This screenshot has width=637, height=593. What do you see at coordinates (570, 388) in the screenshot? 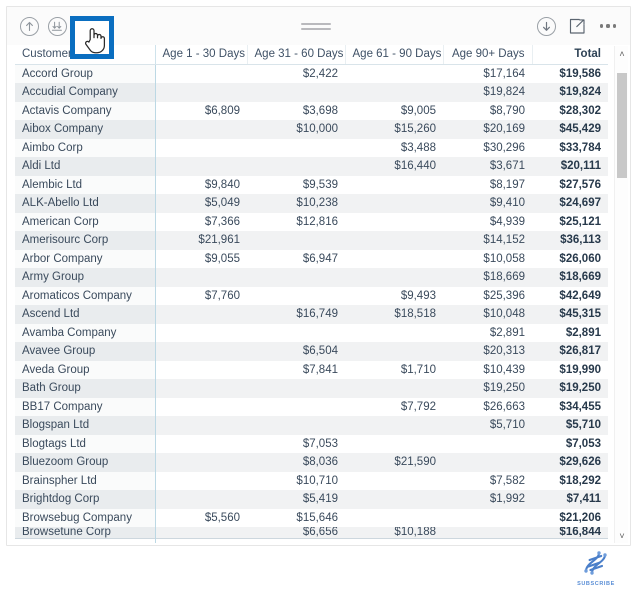
I see `cell-row-total: $19,250` at bounding box center [570, 388].